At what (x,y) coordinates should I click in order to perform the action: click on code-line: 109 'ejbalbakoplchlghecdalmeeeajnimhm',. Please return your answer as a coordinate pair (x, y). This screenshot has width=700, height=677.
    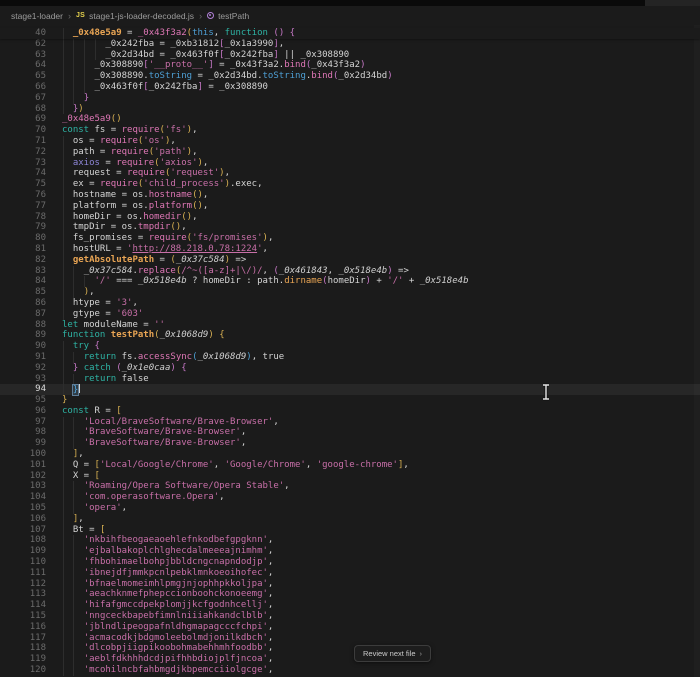
    Looking at the image, I should click on (350, 552).